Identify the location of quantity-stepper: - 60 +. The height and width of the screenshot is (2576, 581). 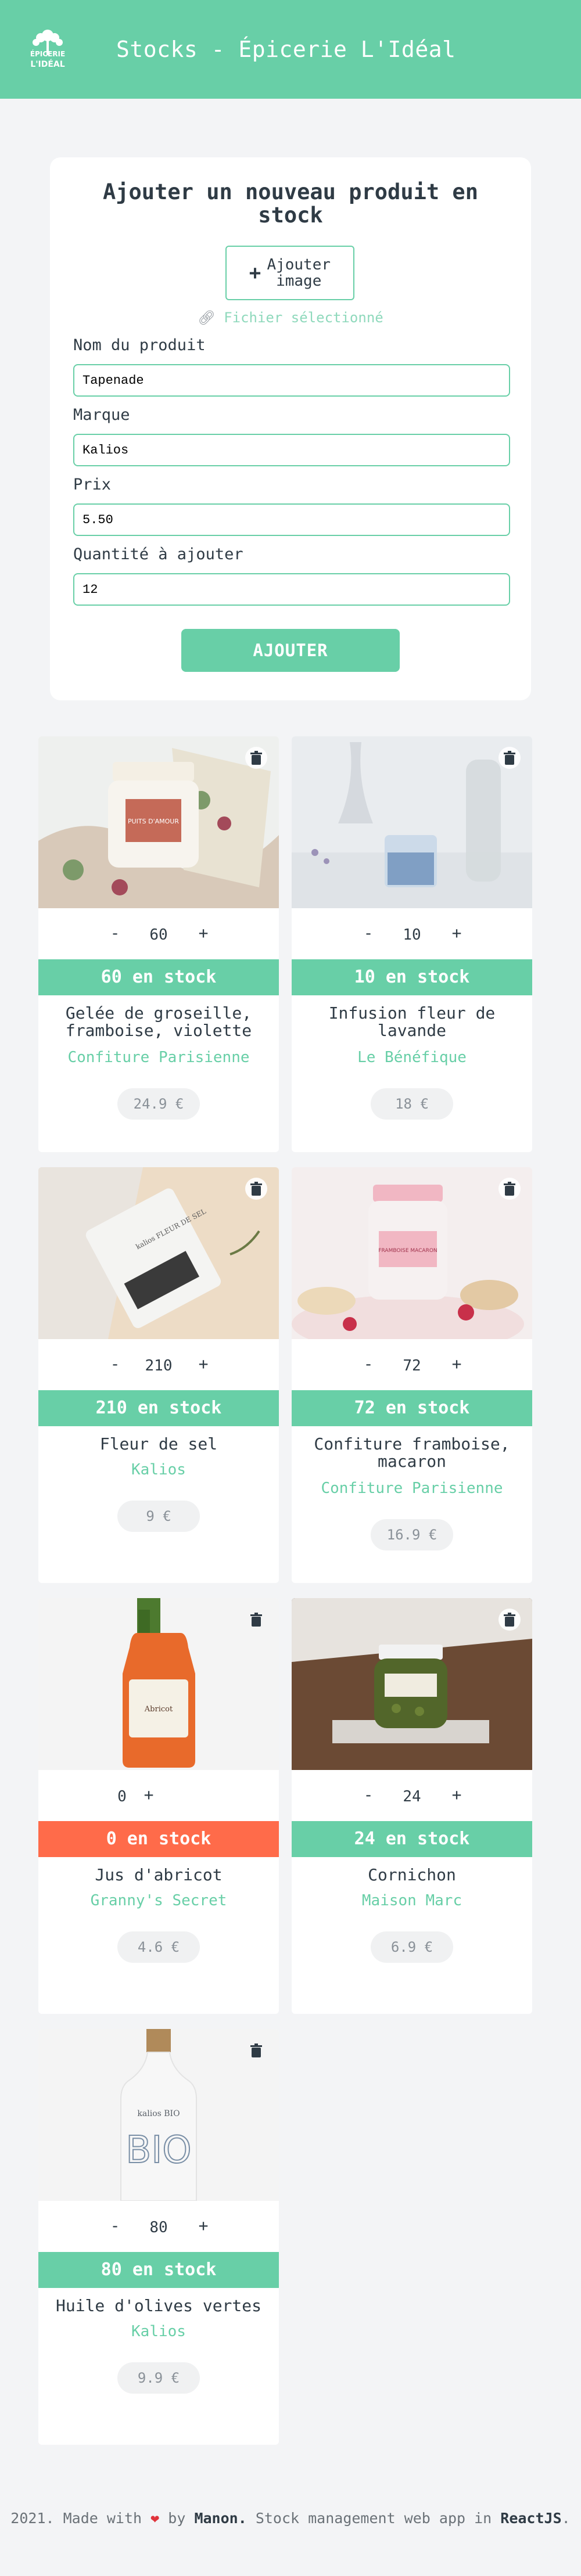
(158, 935).